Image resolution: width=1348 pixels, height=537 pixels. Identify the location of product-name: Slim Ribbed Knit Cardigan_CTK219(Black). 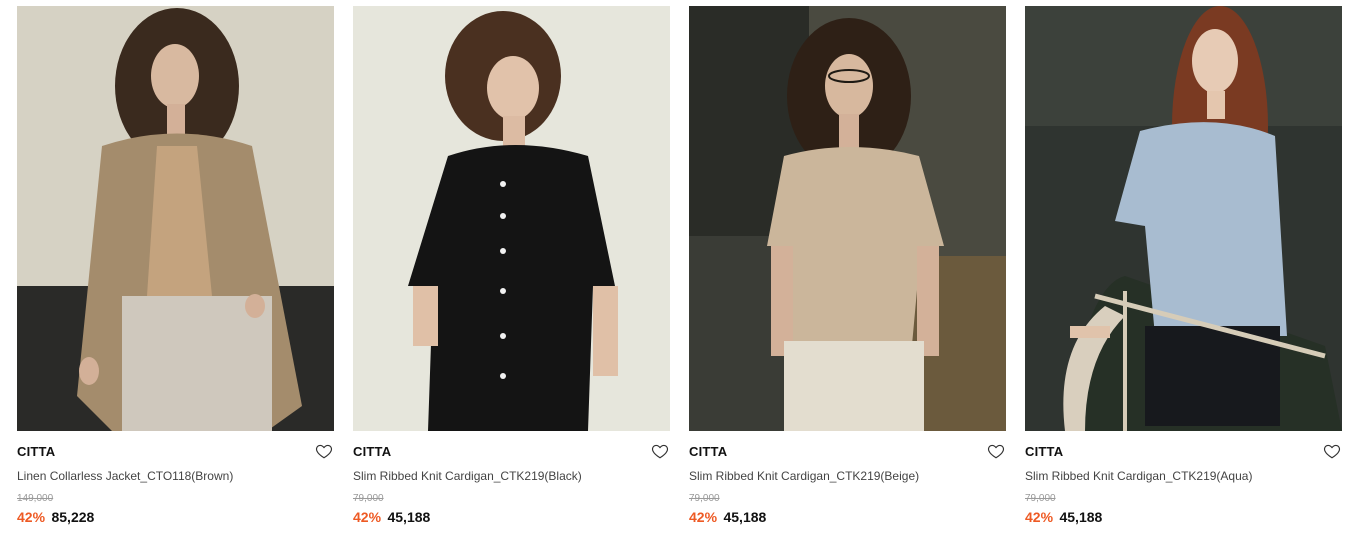
(511, 476).